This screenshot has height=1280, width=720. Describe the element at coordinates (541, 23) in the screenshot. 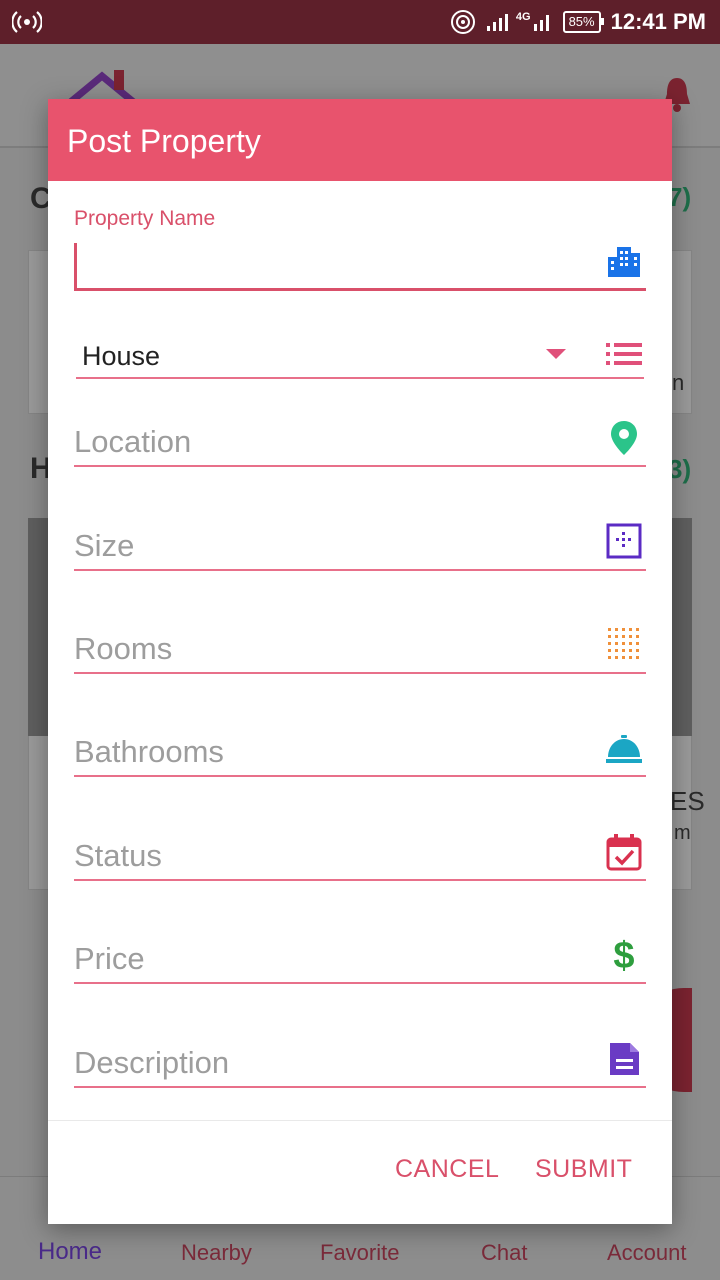

I see `signal-2-icon` at that location.